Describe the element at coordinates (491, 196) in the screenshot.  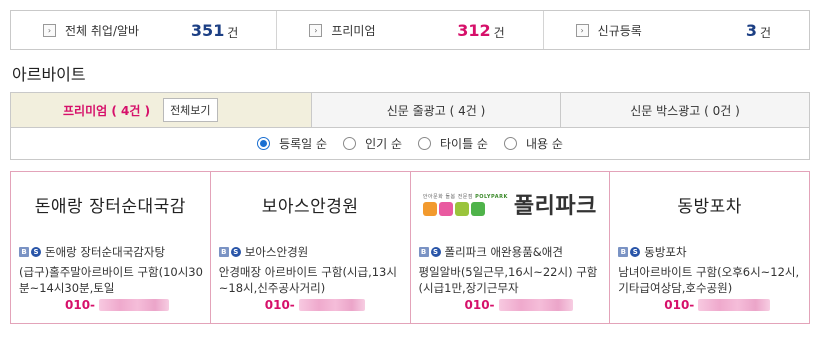
I see `logo-brand-text: POLYPARK` at that location.